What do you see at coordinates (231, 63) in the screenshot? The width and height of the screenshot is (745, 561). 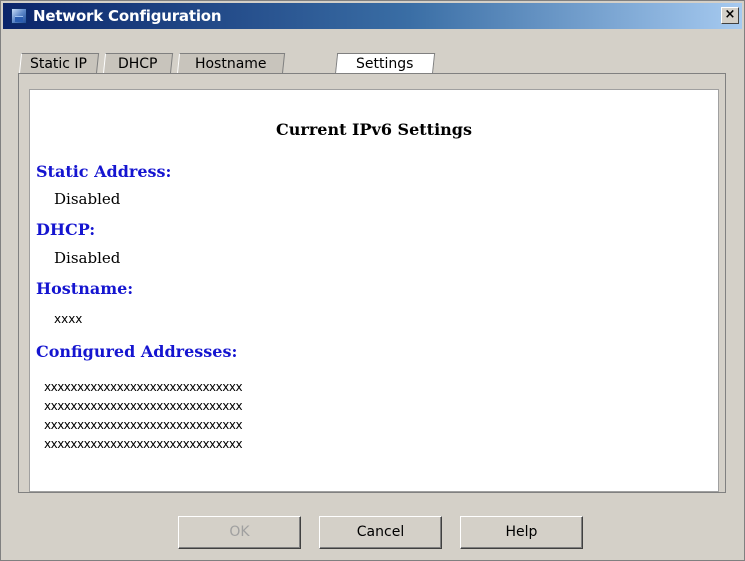 I see `tab-hostname: Hostname` at bounding box center [231, 63].